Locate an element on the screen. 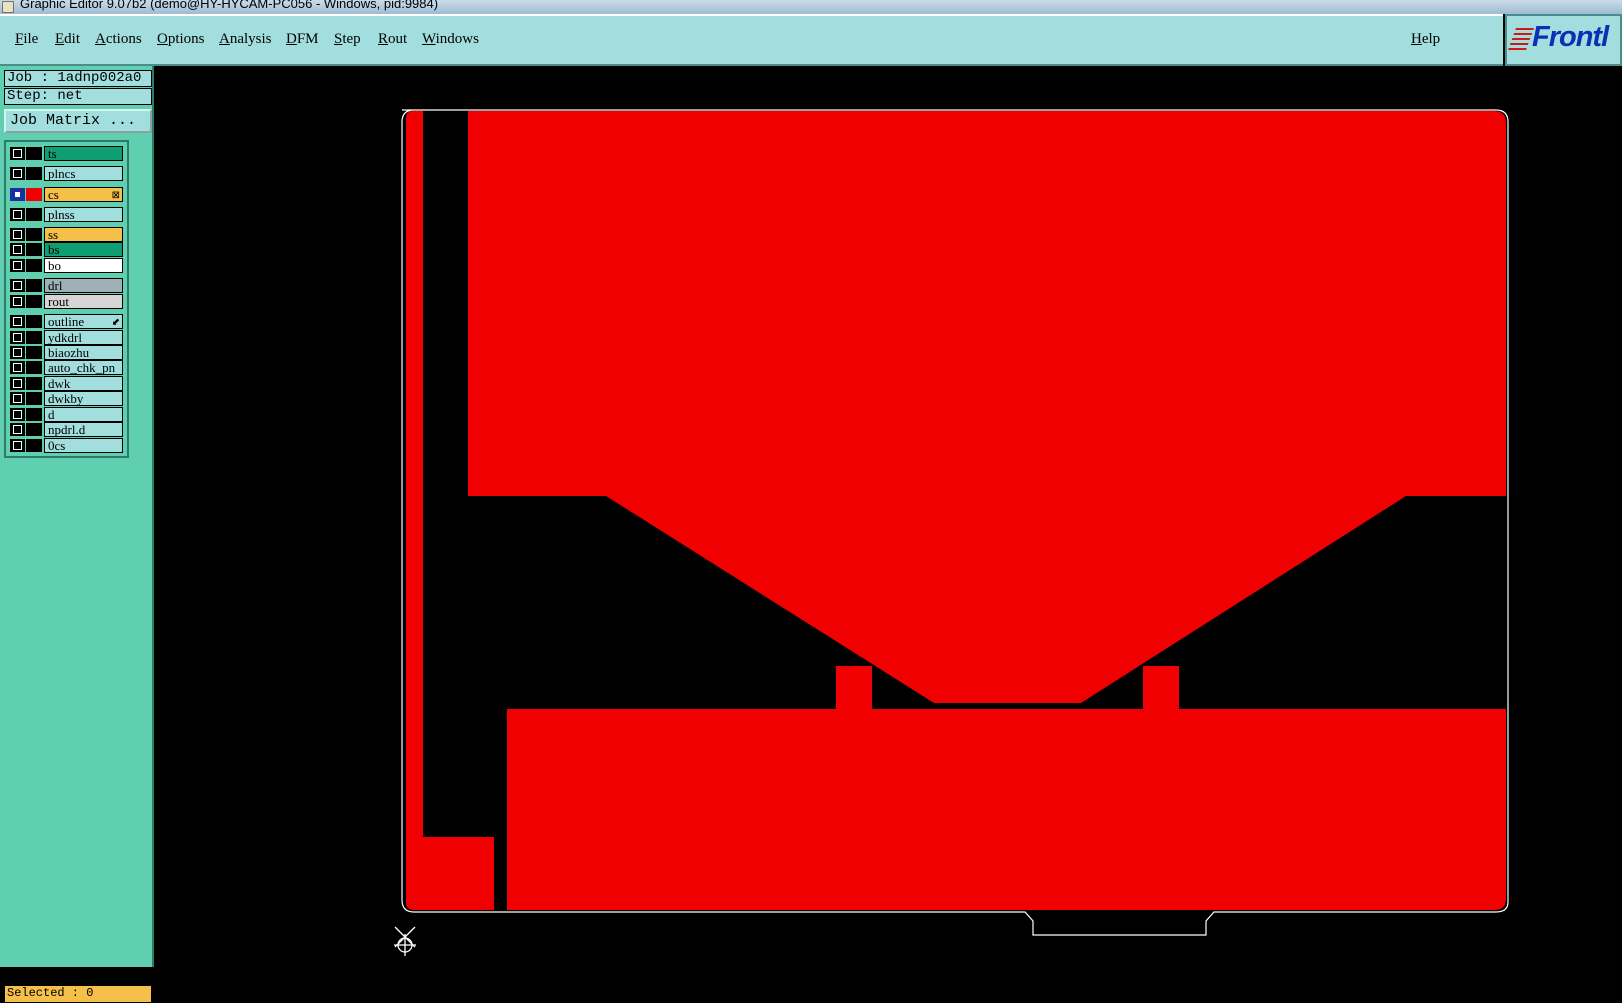 The image size is (1622, 1003). layer-name: bs is located at coordinates (83, 249).